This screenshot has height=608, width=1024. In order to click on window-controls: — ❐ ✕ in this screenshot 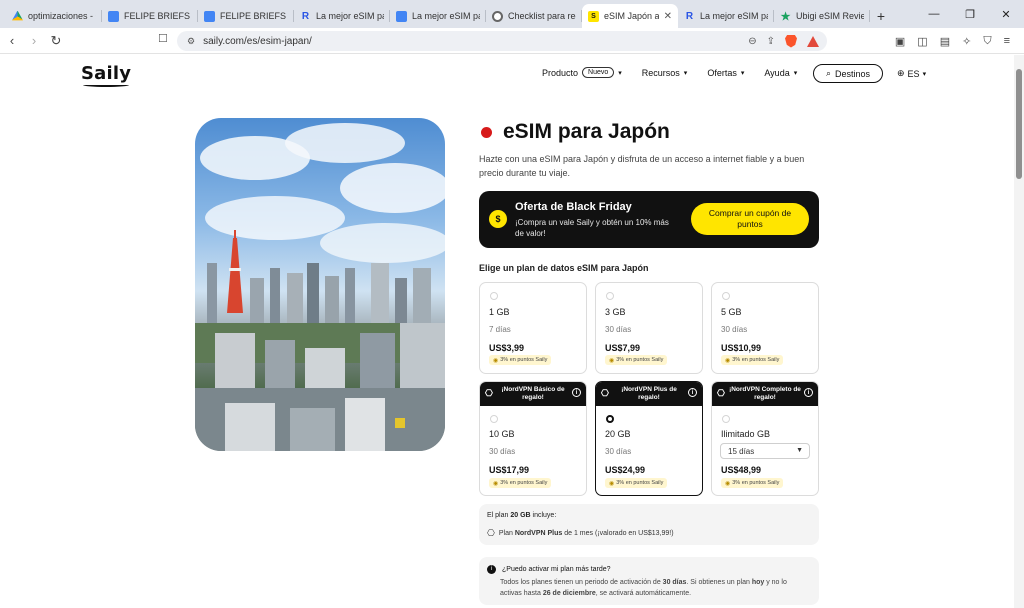, I will do `click(970, 14)`.